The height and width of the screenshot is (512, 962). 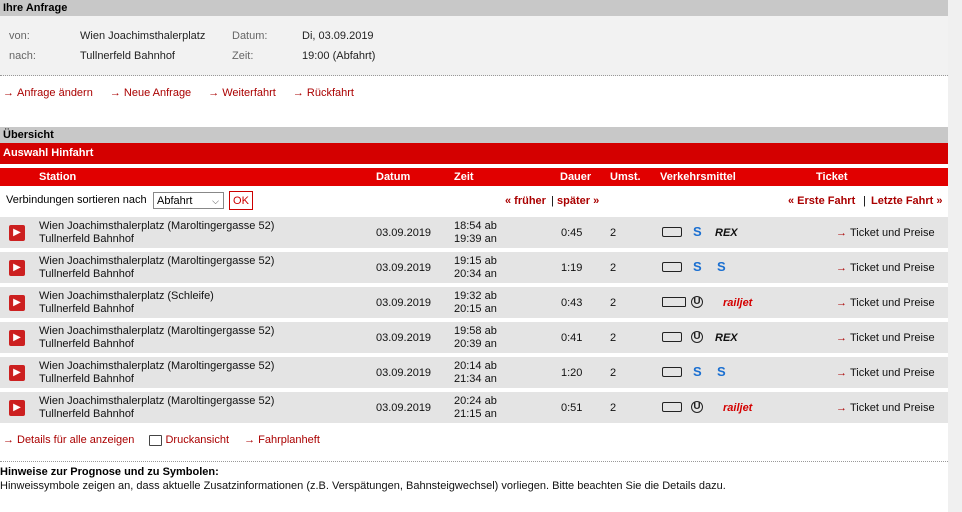 What do you see at coordinates (338, 36) in the screenshot?
I see `date-value: Di, 03.09.2019` at bounding box center [338, 36].